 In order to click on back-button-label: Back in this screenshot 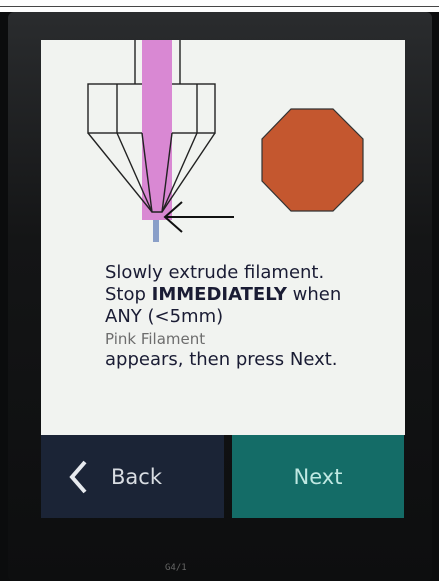, I will do `click(136, 476)`.